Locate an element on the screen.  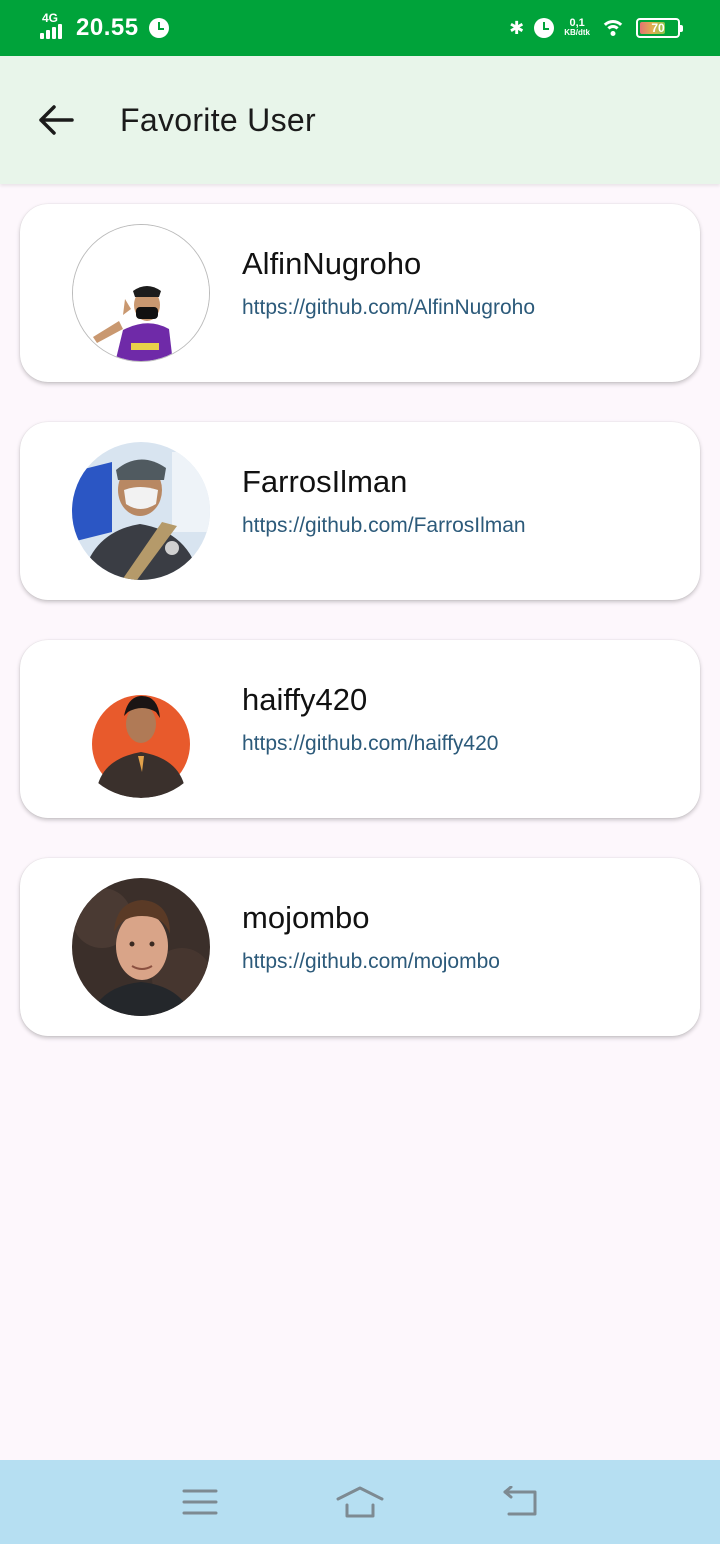
status-right: ✱ 0,1 KB/dtk 70 is located at coordinates (596, 28).